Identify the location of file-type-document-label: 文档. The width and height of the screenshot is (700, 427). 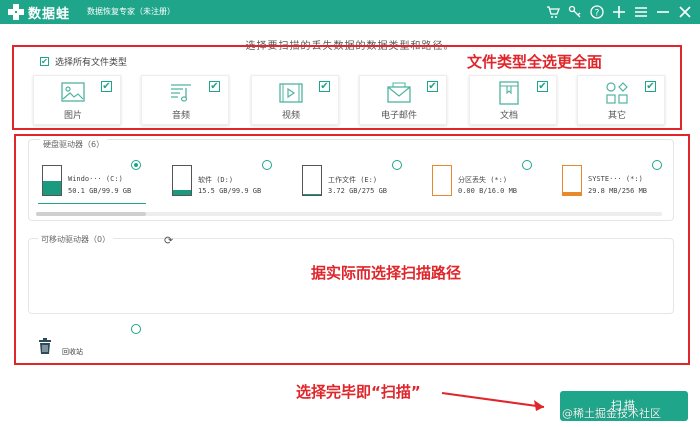
(508, 116).